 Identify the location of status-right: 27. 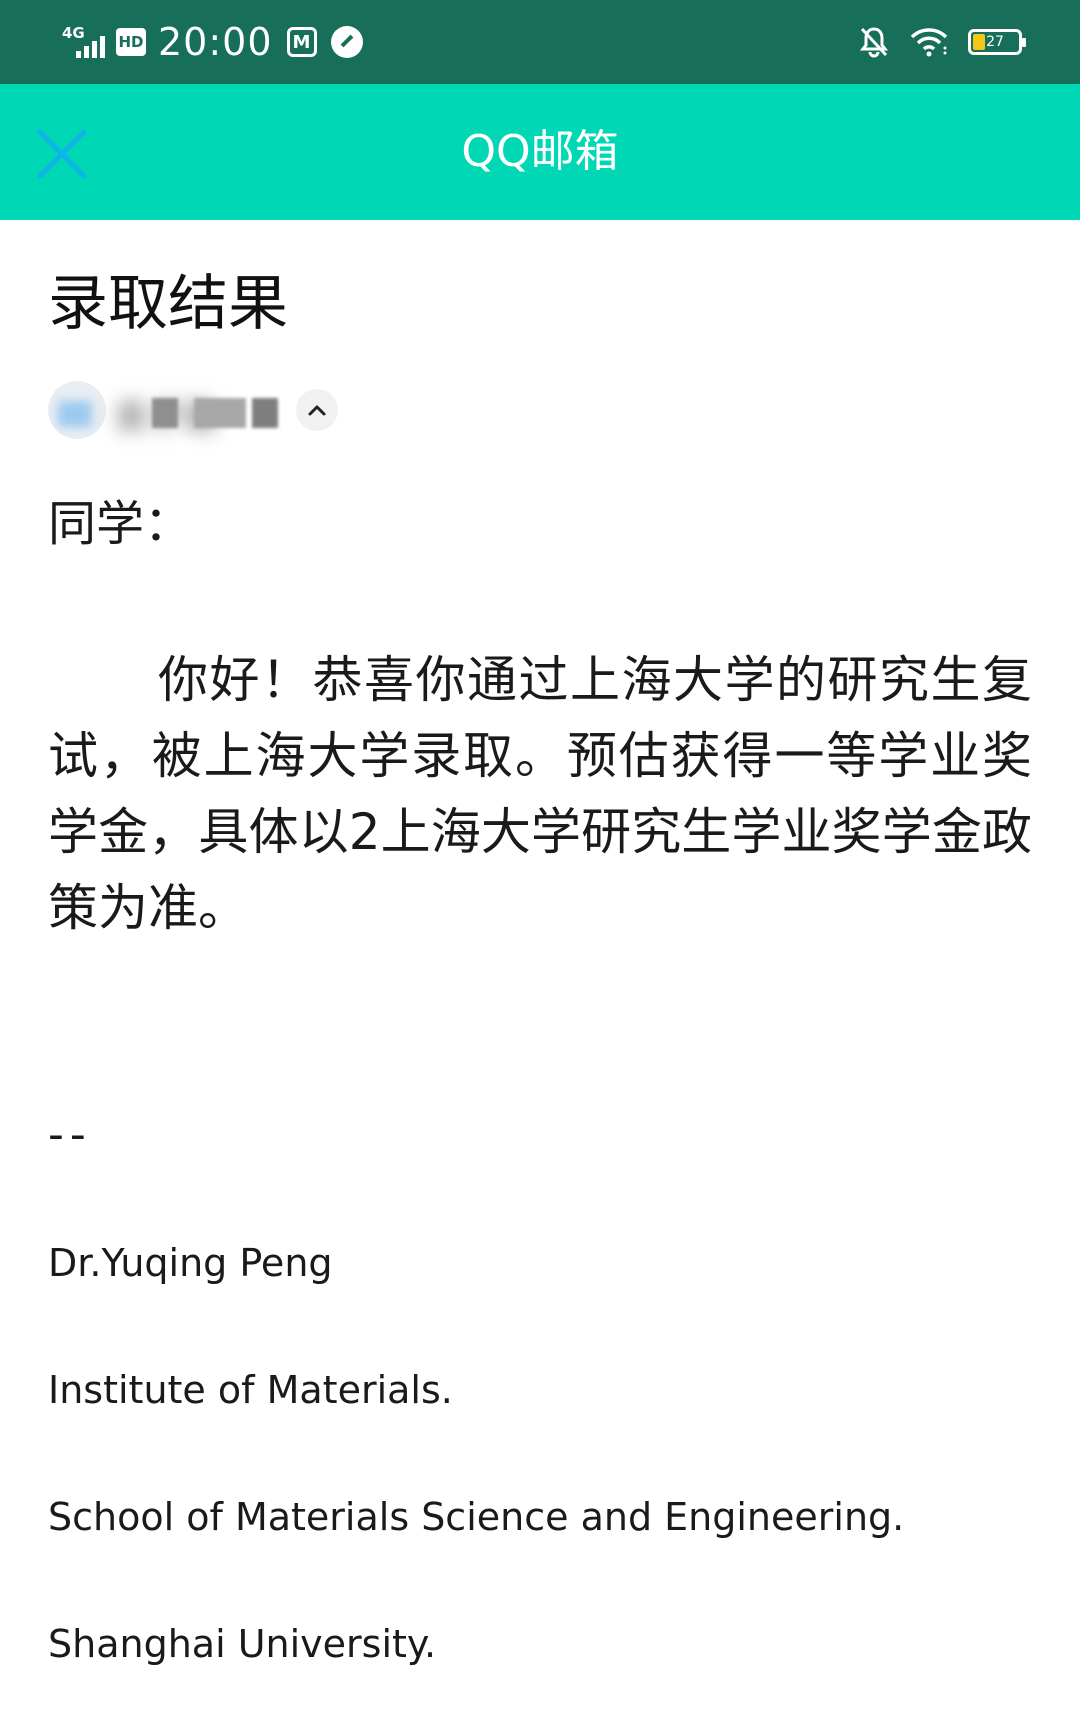
(942, 42).